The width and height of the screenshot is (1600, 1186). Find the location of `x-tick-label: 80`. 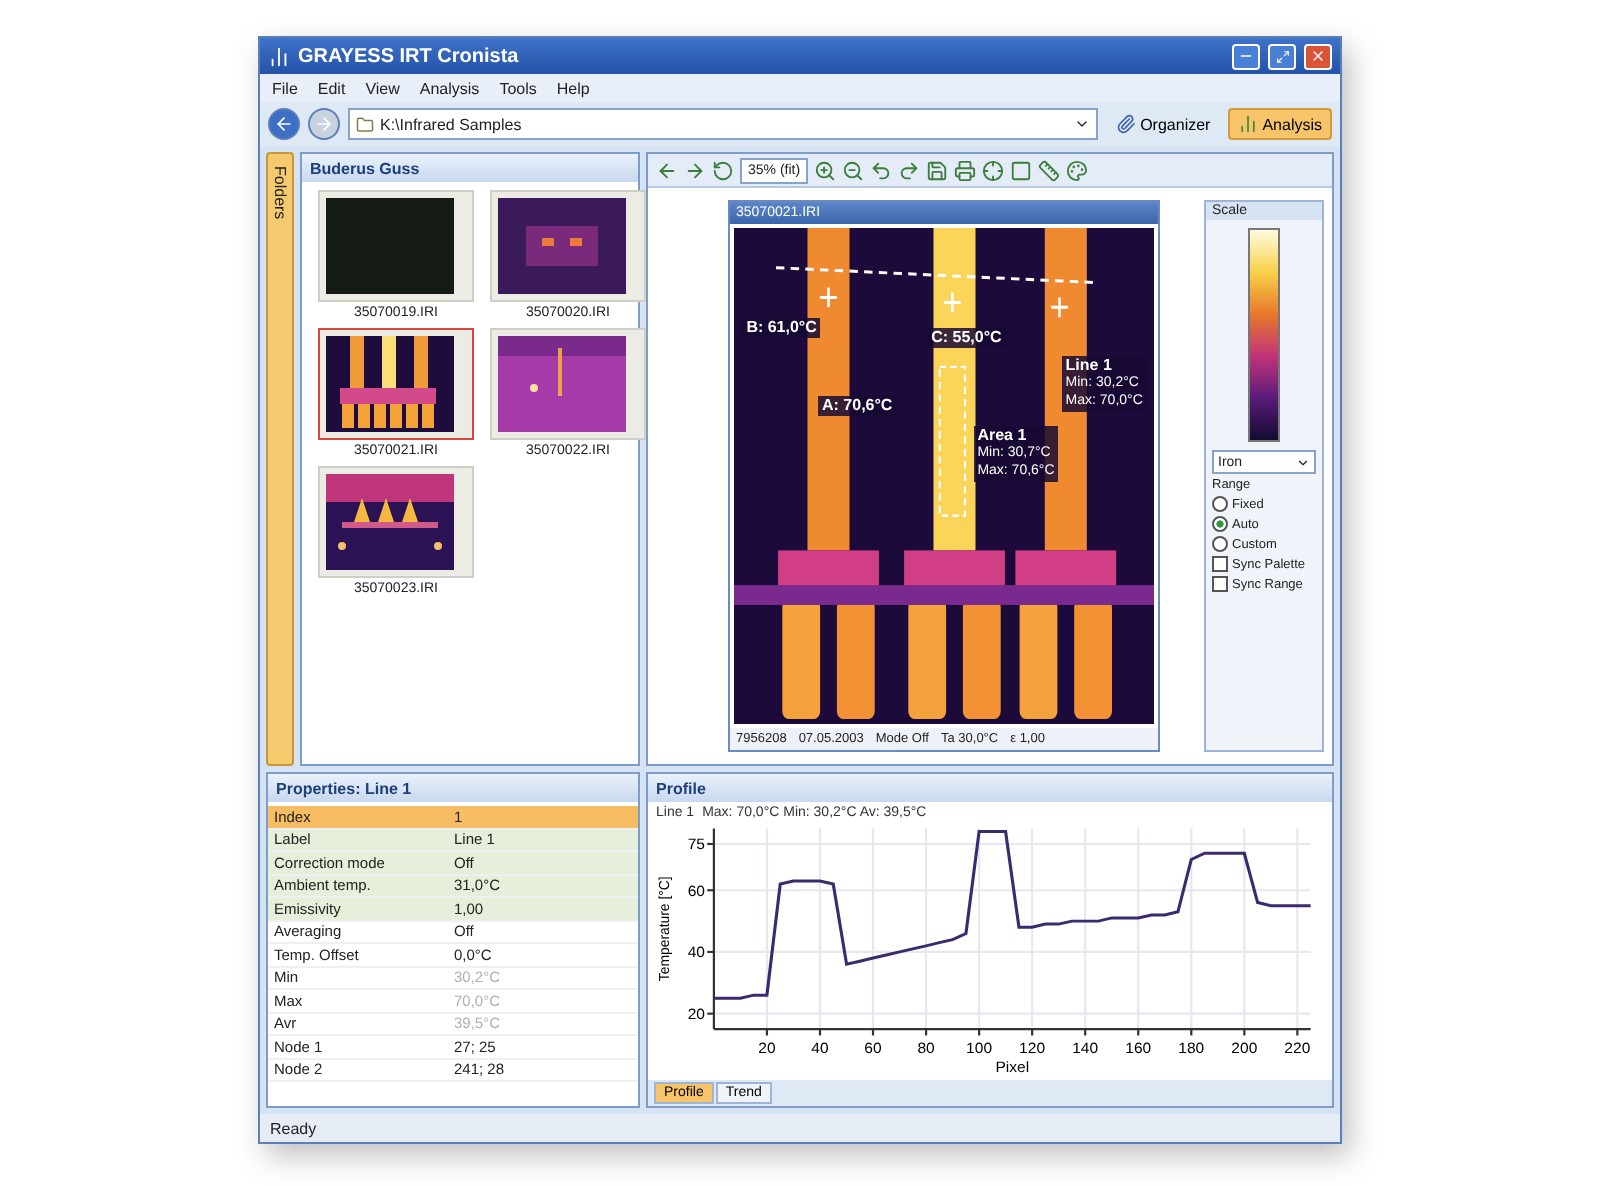

x-tick-label: 80 is located at coordinates (926, 1047).